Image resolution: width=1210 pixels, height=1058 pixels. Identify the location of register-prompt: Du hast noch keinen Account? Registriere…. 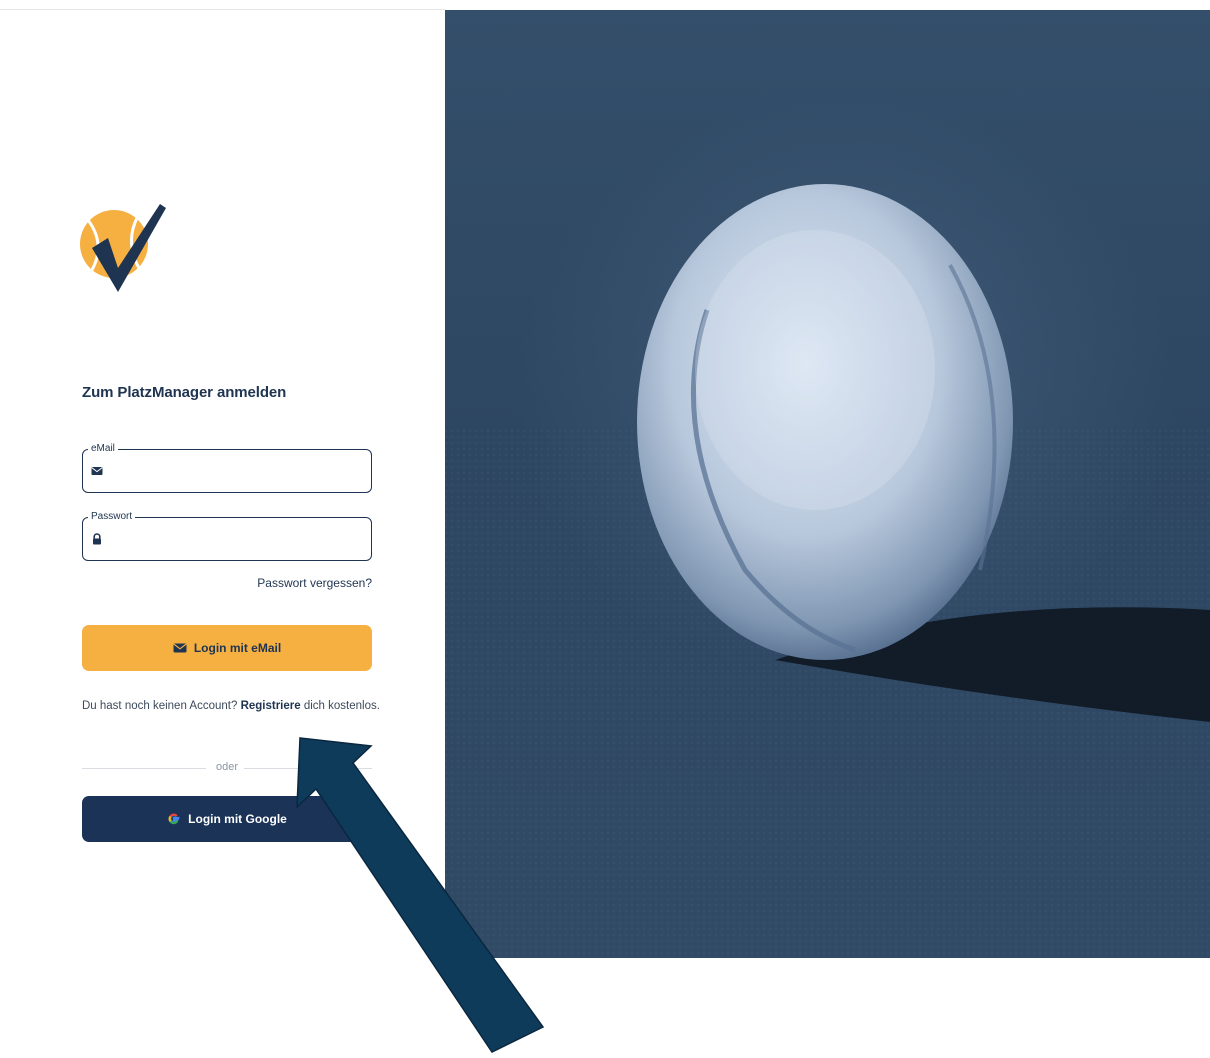
(232, 706).